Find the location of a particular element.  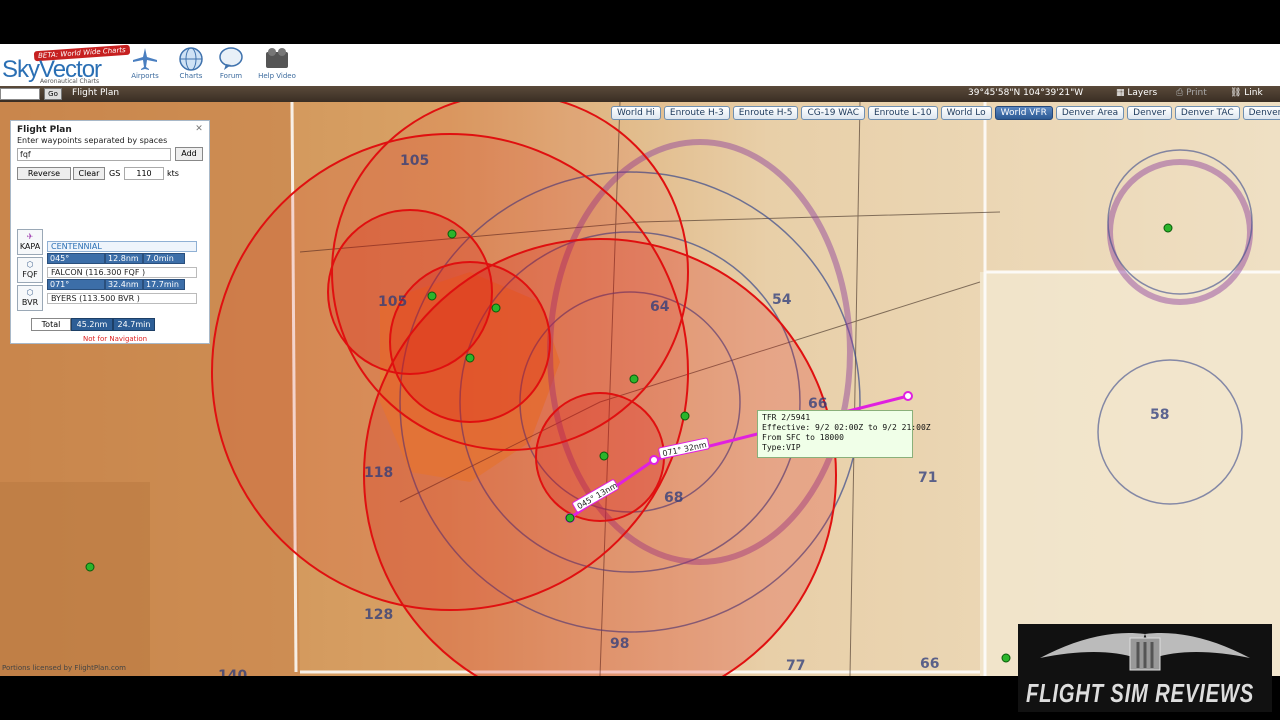

waypoint-icon-fqf: ⬡ FQF is located at coordinates (30, 270).